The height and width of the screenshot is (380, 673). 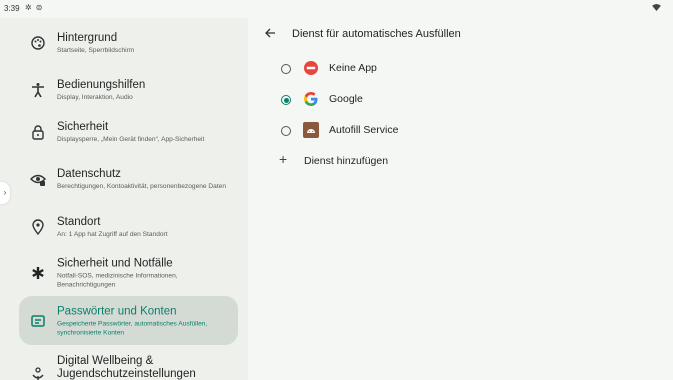 What do you see at coordinates (311, 99) in the screenshot?
I see `google-icon` at bounding box center [311, 99].